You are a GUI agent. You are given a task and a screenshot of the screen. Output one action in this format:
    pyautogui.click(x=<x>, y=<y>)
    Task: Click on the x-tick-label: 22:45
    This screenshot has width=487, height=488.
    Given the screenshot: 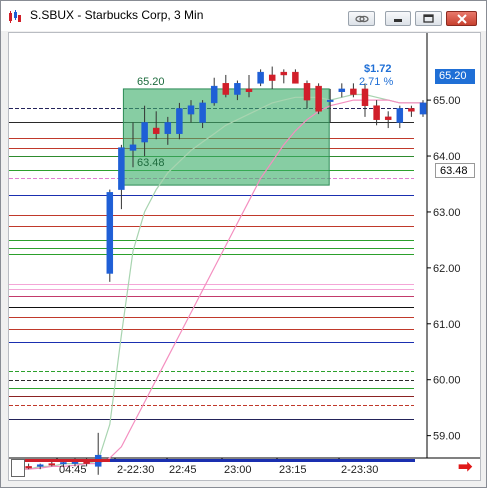 What is the action you would take?
    pyautogui.click(x=183, y=470)
    